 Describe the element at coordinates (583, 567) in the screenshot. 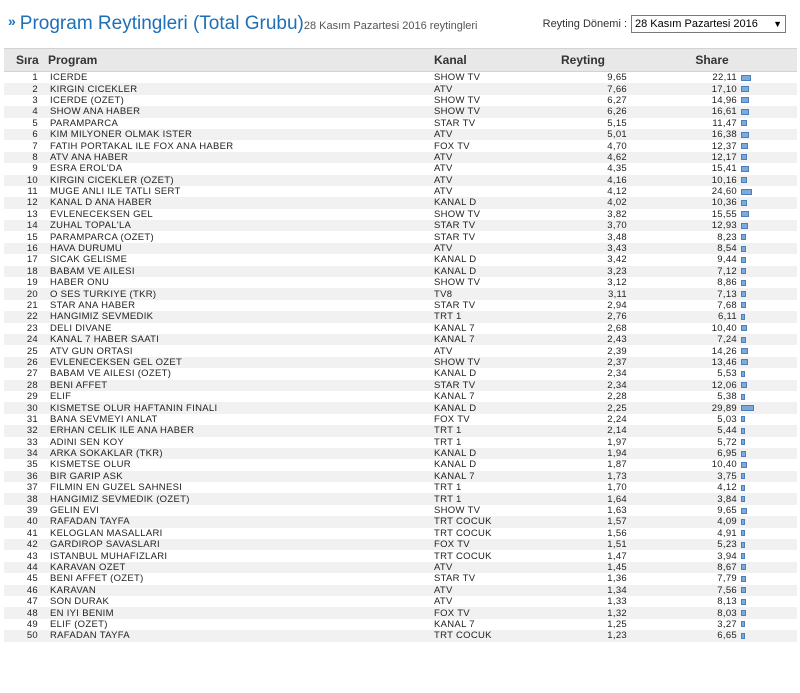

I see `row-rating: 1,45` at that location.